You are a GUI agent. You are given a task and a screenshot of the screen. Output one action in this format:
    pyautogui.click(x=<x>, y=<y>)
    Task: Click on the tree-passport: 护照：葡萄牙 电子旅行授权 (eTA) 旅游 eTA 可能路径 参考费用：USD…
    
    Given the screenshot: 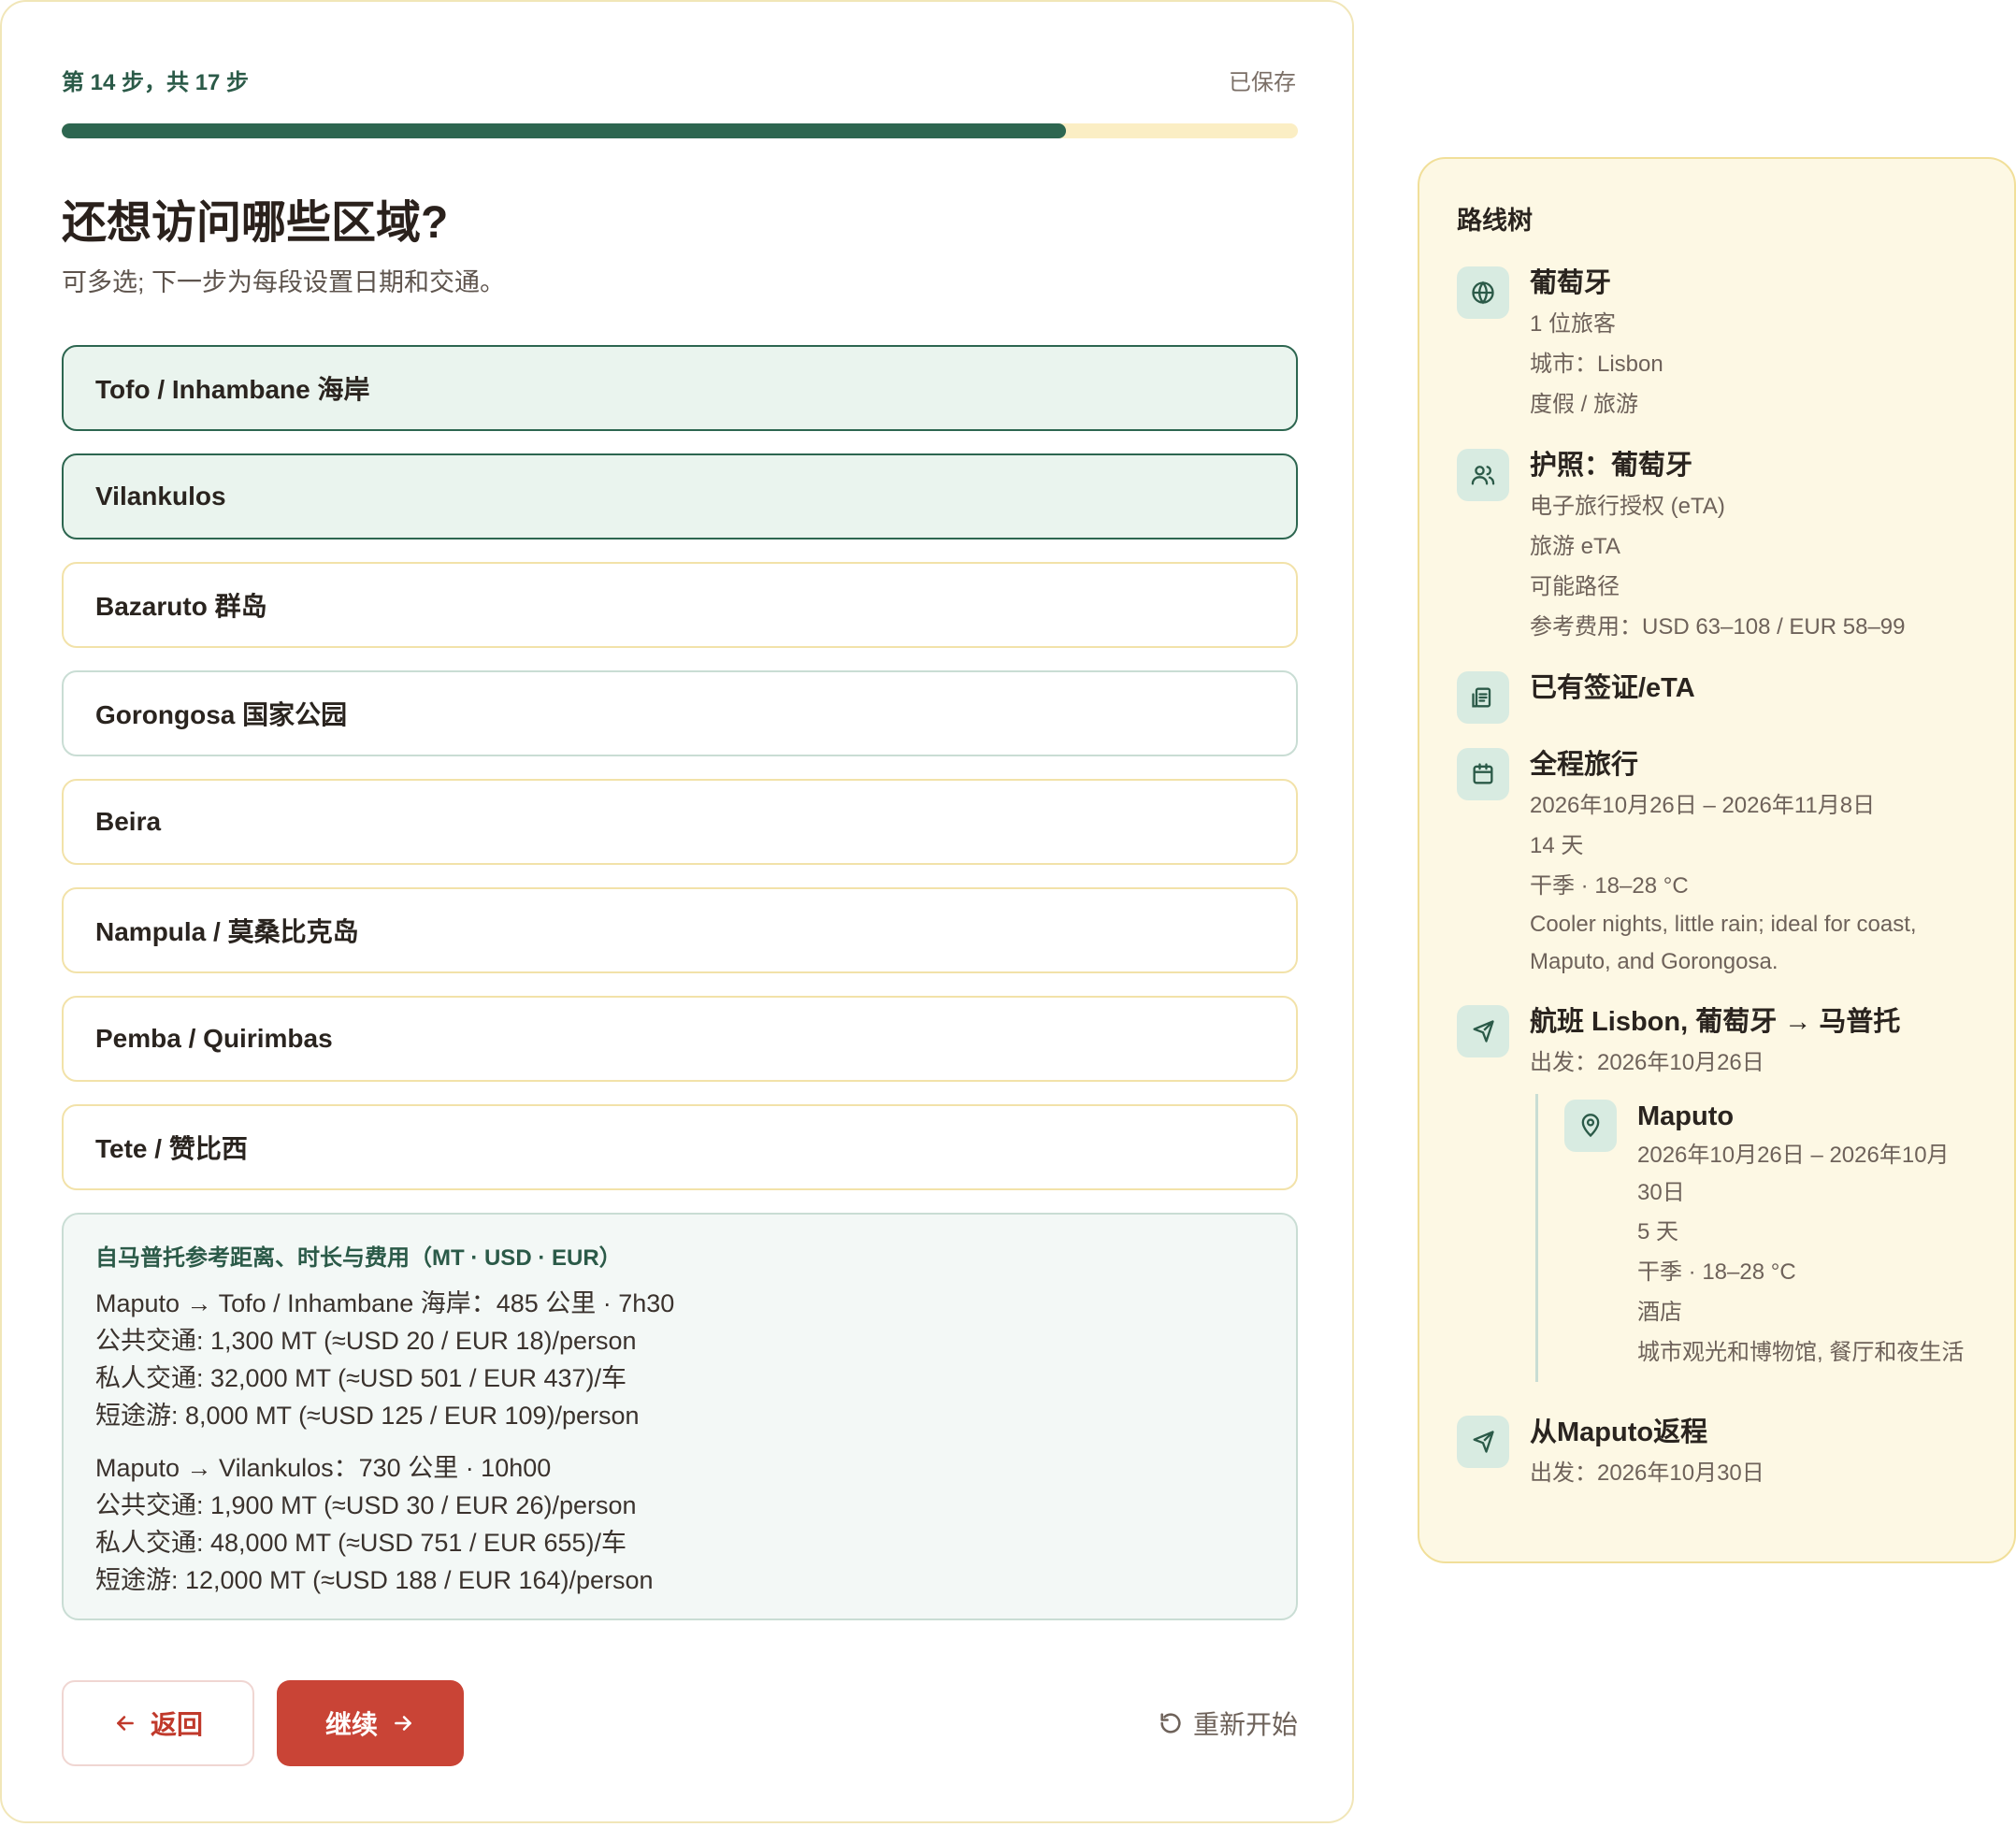 What is the action you would take?
    pyautogui.click(x=1735, y=548)
    